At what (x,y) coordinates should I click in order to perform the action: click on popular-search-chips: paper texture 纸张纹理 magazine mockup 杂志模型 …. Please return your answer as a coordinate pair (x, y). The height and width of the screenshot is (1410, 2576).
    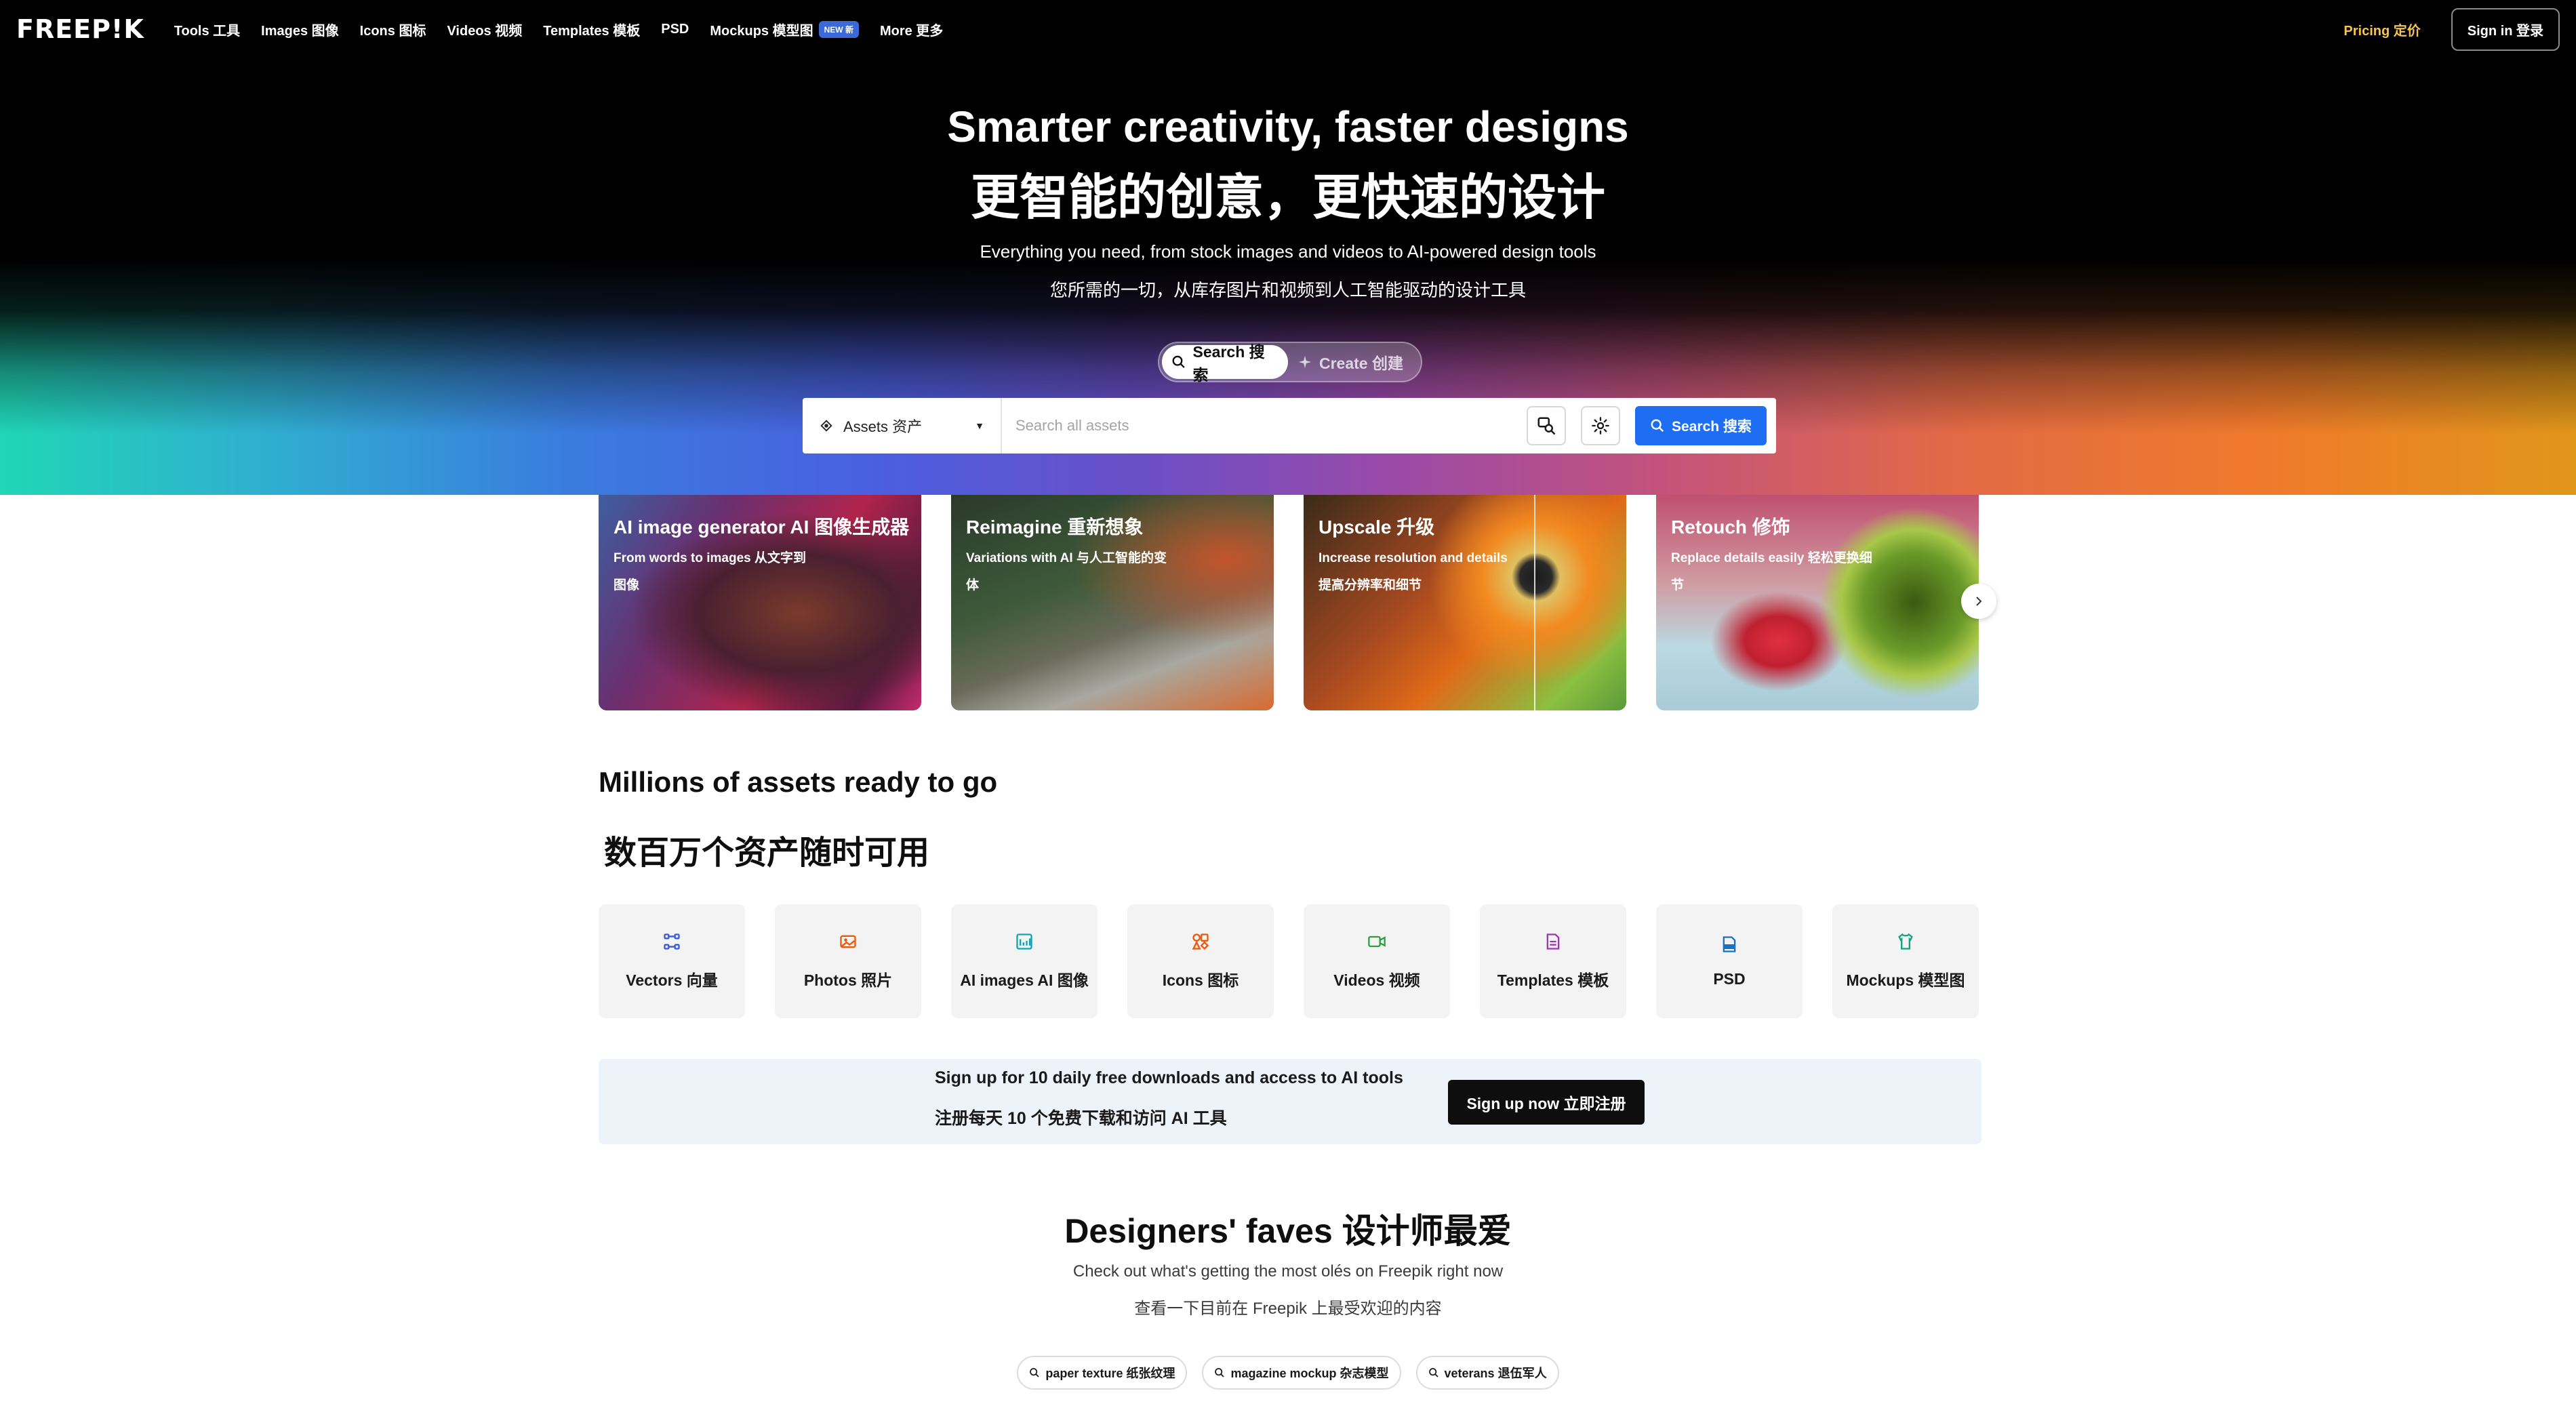
    Looking at the image, I should click on (1288, 1373).